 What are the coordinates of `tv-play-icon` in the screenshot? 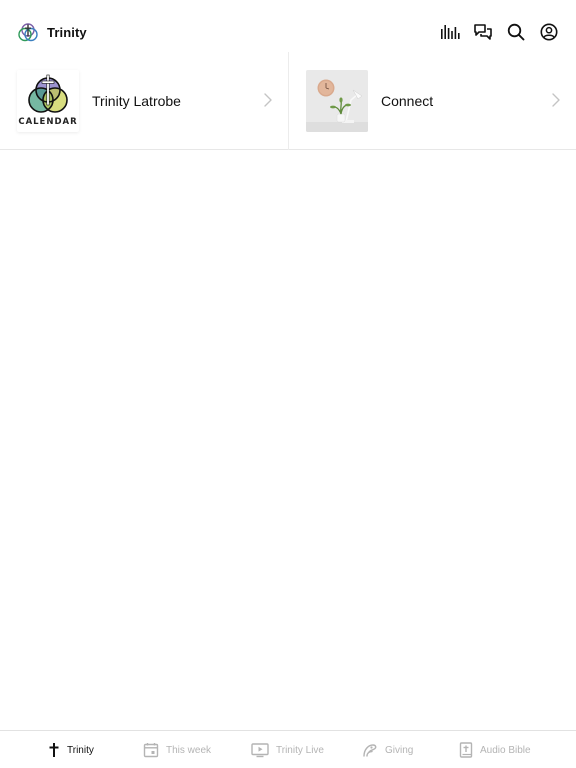 It's located at (260, 750).